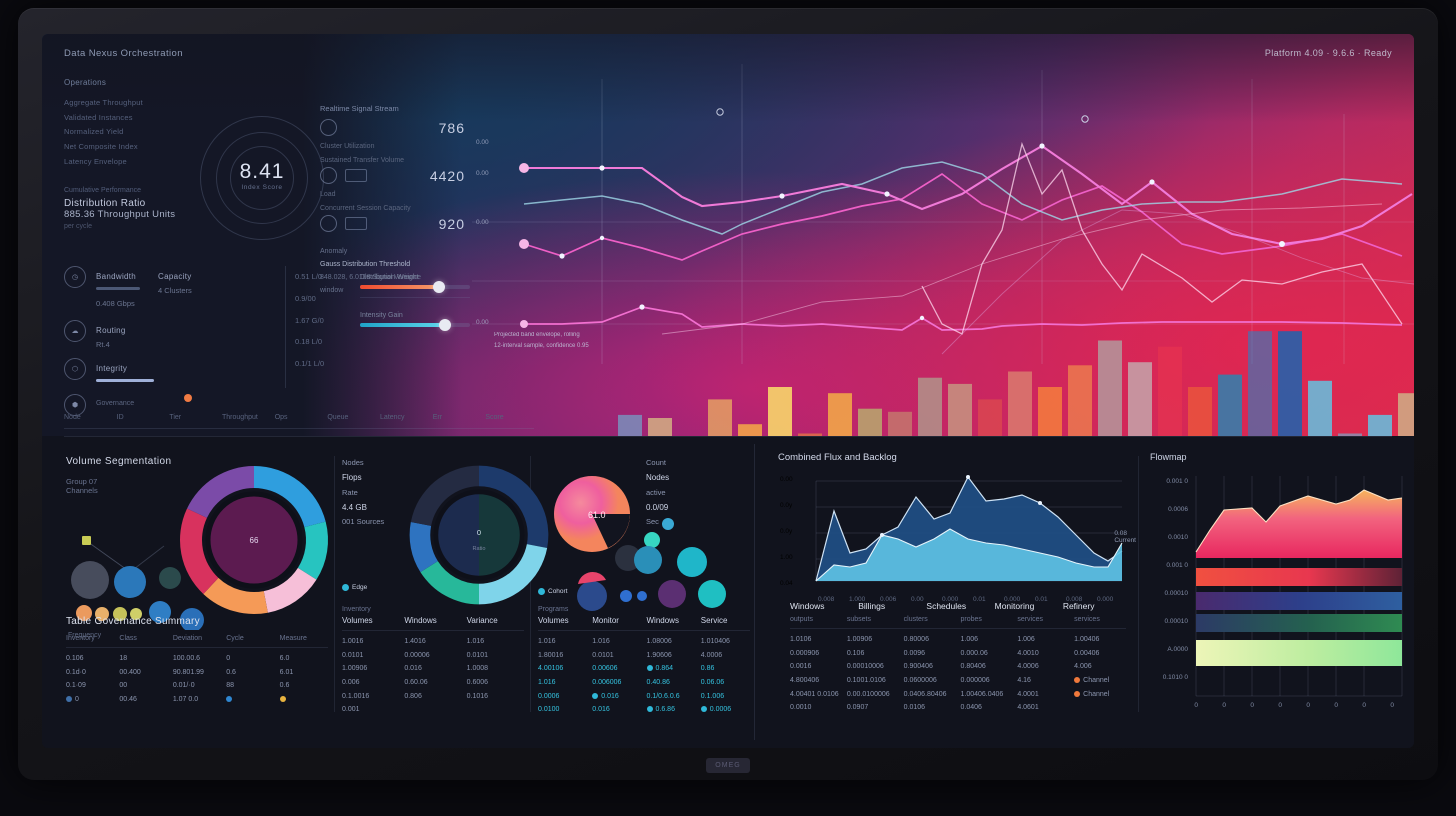 The height and width of the screenshot is (816, 1456). What do you see at coordinates (433, 642) in the screenshot?
I see `table-row: 1.0016 1.4016 1.016` at bounding box center [433, 642].